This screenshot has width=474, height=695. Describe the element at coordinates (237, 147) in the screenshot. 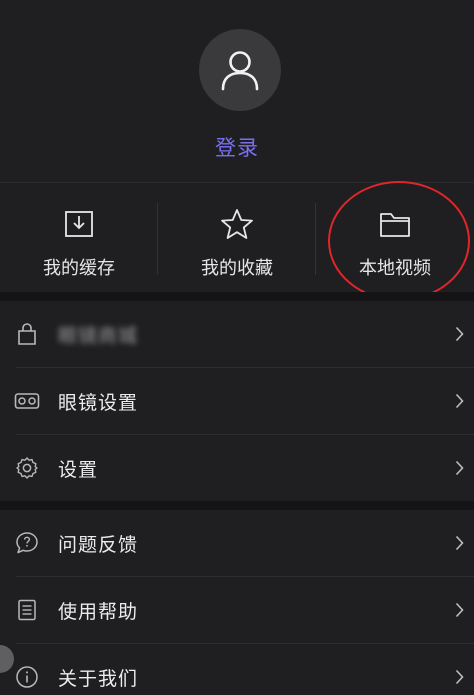

I see `login-link: 登录` at that location.